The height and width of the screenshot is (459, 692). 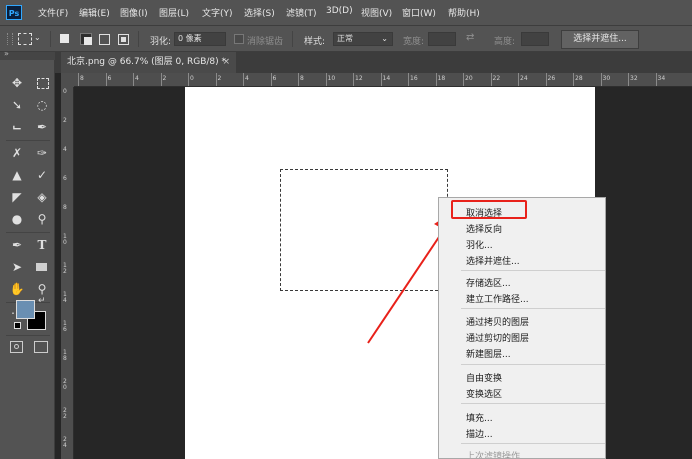 I want to click on ruler-label: 6, so click(x=65, y=178).